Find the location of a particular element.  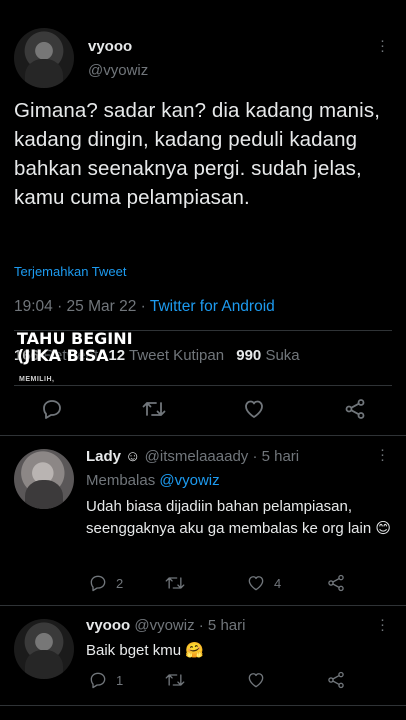

like-button: 4 is located at coordinates (263, 583).